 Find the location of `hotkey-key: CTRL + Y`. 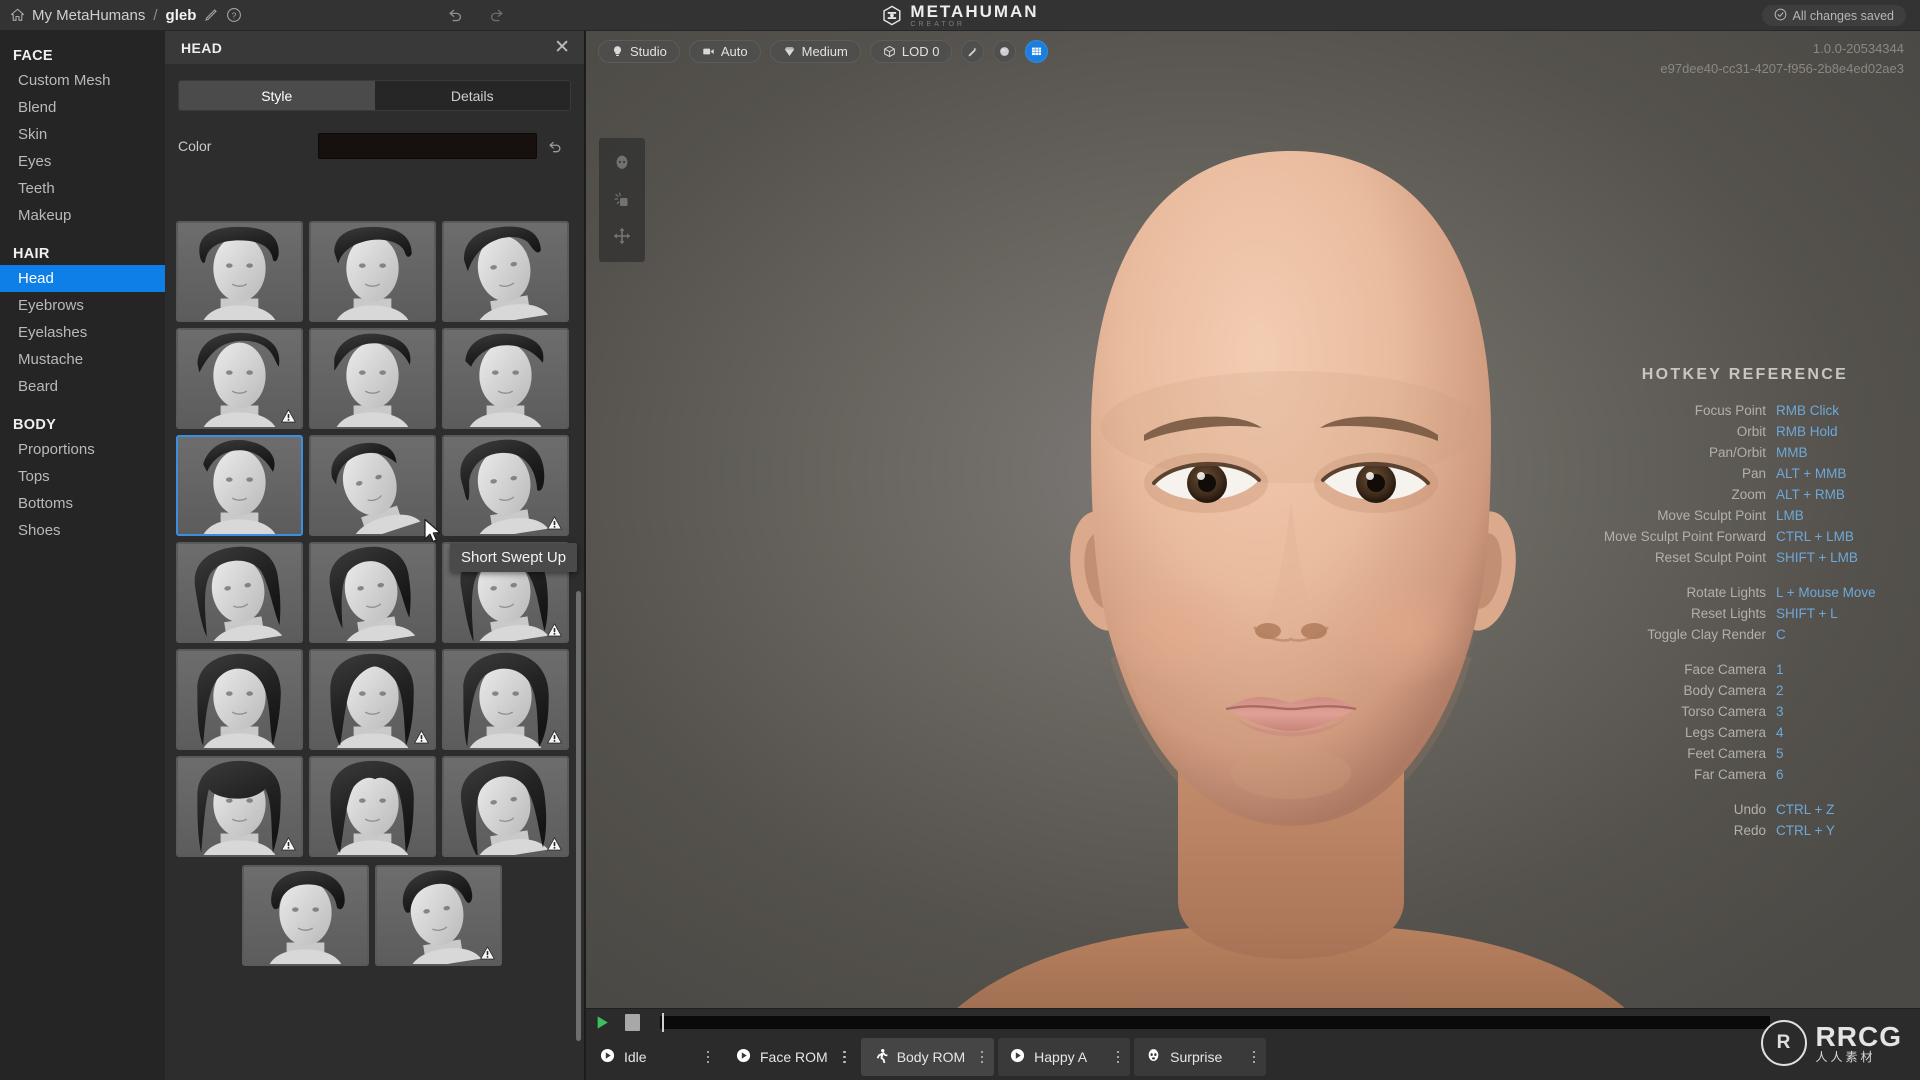

hotkey-key: CTRL + Y is located at coordinates (1805, 830).